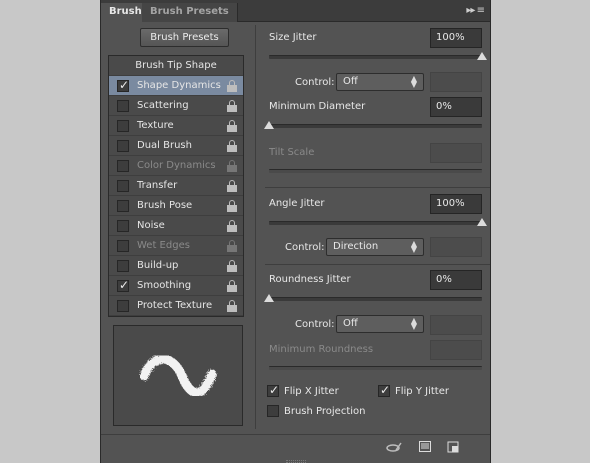 This screenshot has height=463, width=590. I want to click on new-brush-icon, so click(453, 447).